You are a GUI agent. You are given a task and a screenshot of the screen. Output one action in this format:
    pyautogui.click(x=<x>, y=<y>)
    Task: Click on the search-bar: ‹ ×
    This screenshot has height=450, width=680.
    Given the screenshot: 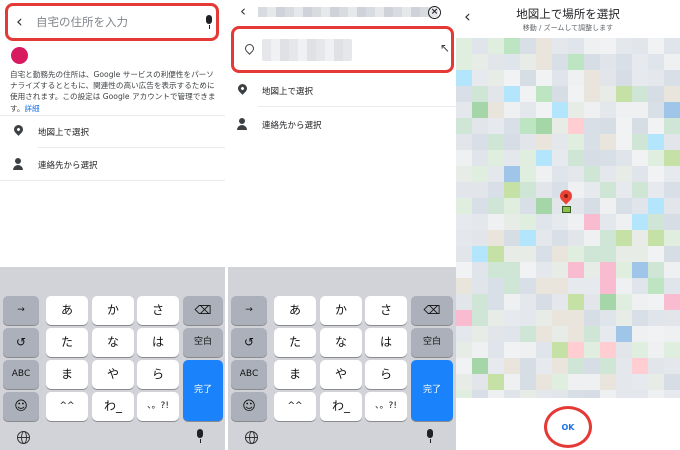 What is the action you would take?
    pyautogui.click(x=342, y=13)
    